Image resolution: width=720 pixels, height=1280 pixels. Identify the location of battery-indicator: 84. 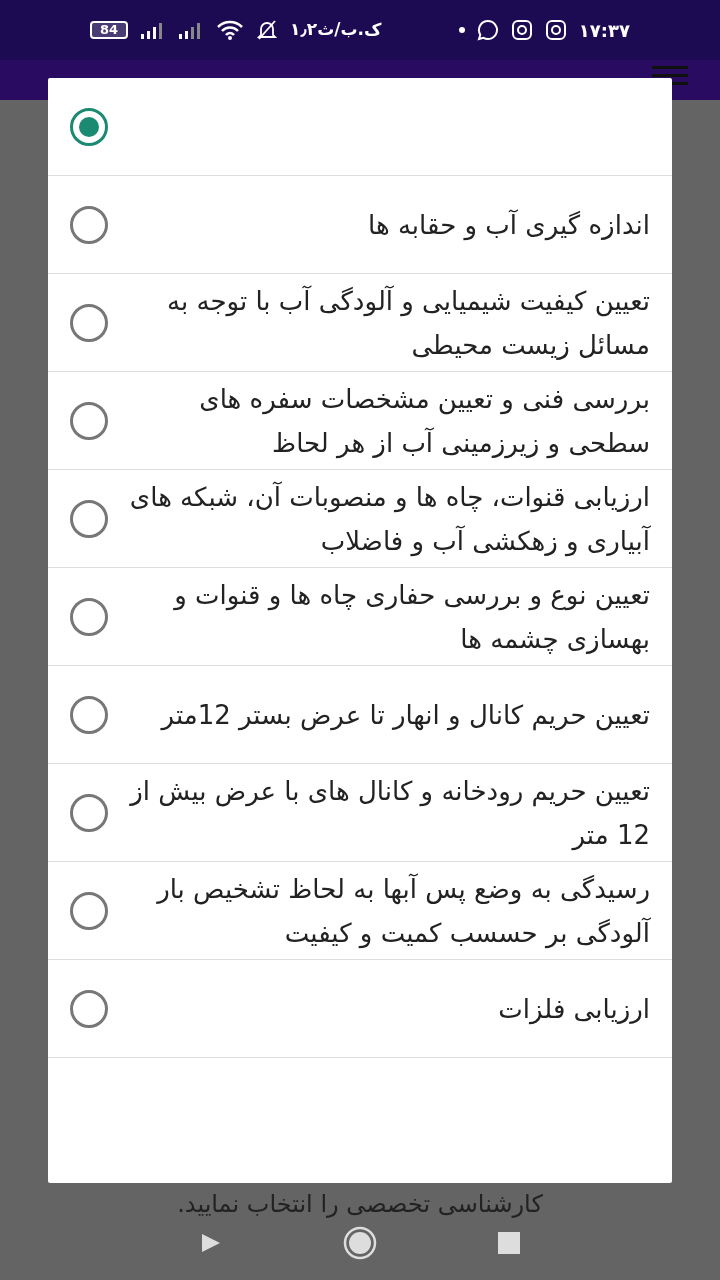
(109, 30).